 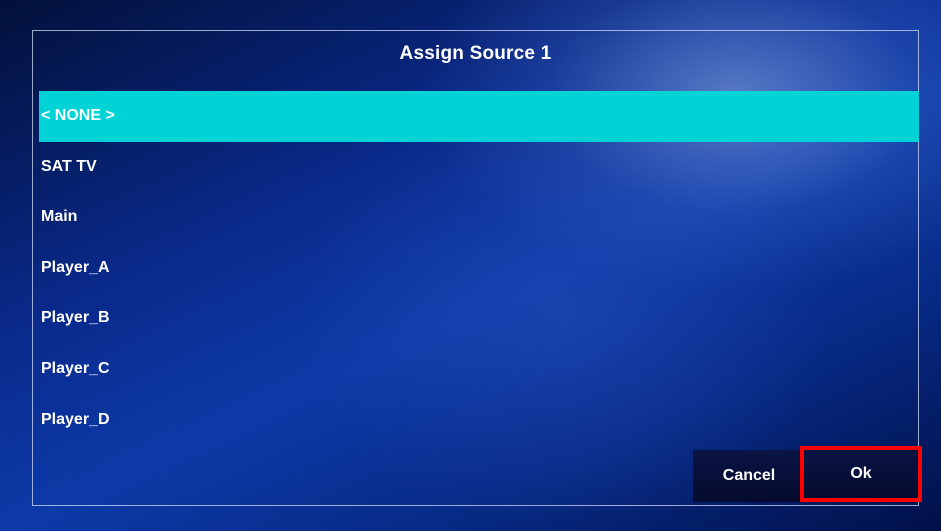 What do you see at coordinates (861, 474) in the screenshot?
I see `ok-button: Ok` at bounding box center [861, 474].